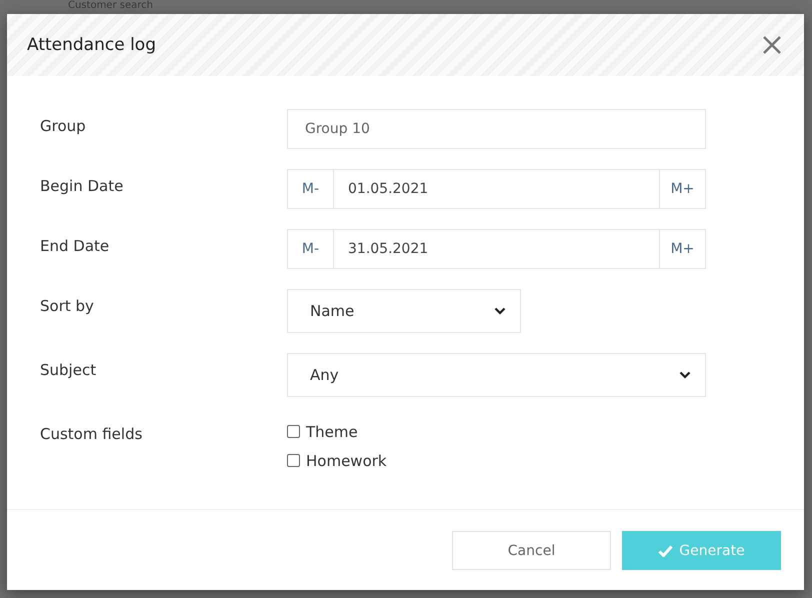  I want to click on select-field: Any, so click(496, 375).